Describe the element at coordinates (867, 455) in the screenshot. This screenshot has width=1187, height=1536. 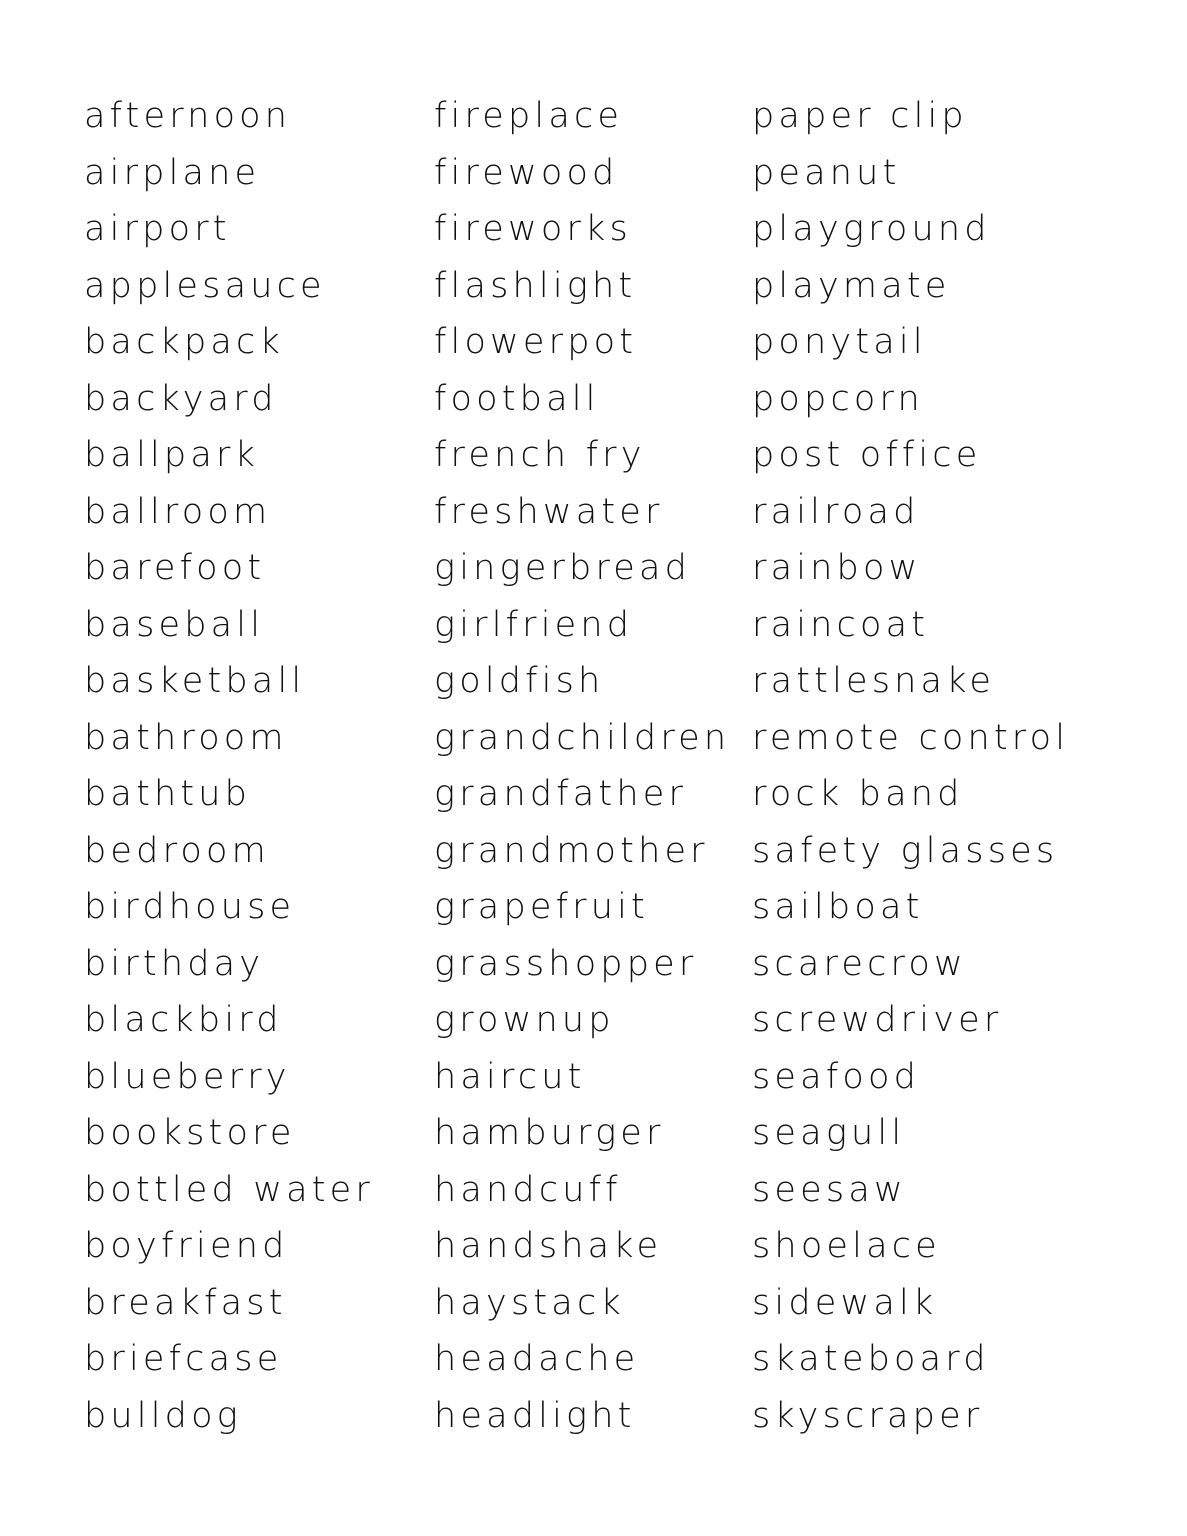
I see `word-item: post office` at that location.